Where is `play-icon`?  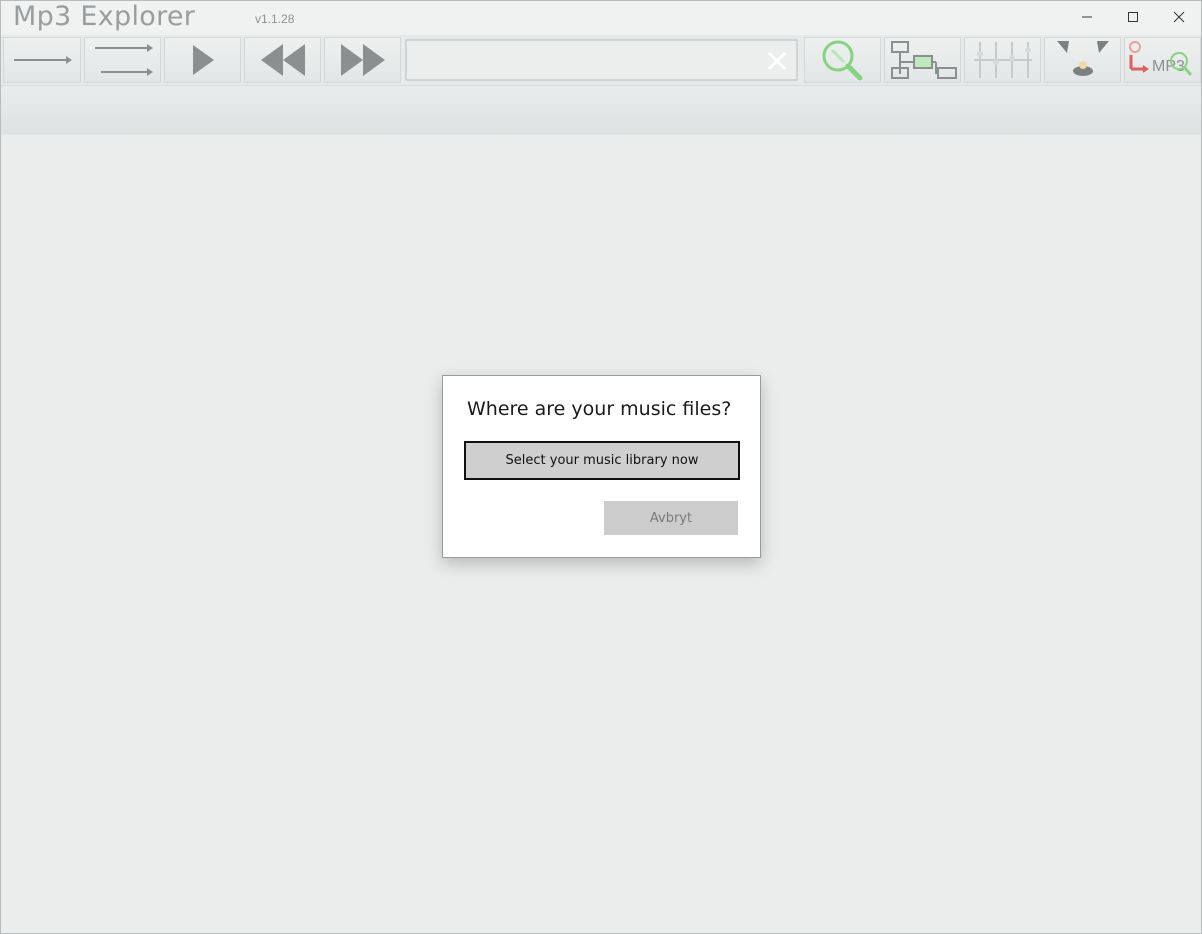 play-icon is located at coordinates (203, 60).